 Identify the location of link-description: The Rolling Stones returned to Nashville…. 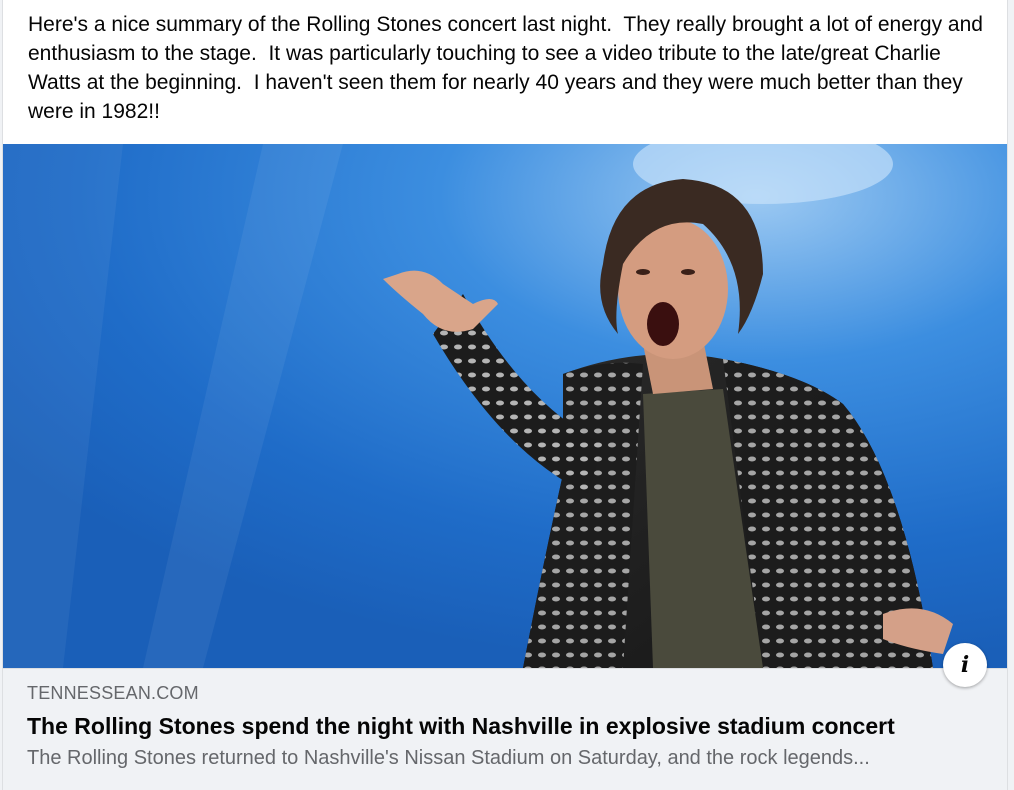
(448, 758).